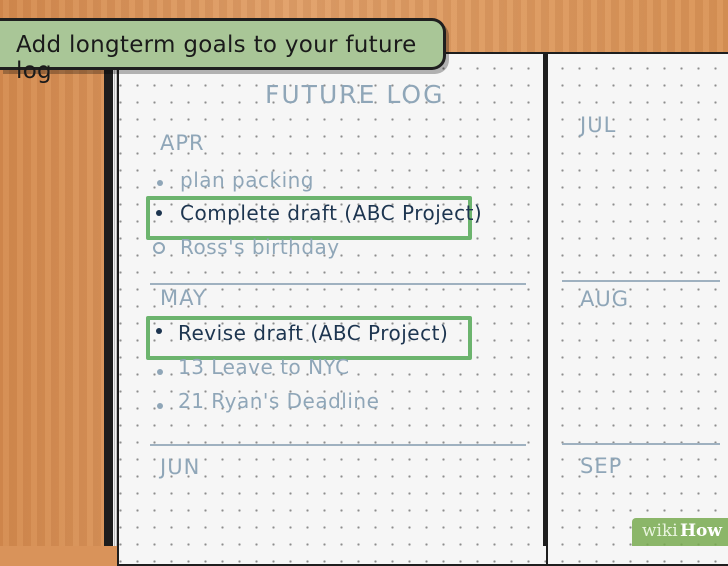 The height and width of the screenshot is (566, 728). I want to click on event-circle-icon, so click(159, 248).